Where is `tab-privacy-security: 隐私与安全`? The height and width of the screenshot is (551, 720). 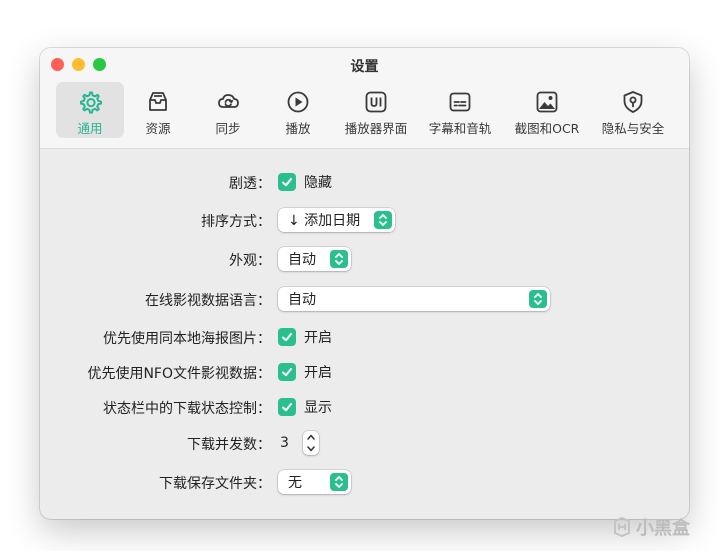
tab-privacy-security: 隐私与安全 is located at coordinates (633, 110).